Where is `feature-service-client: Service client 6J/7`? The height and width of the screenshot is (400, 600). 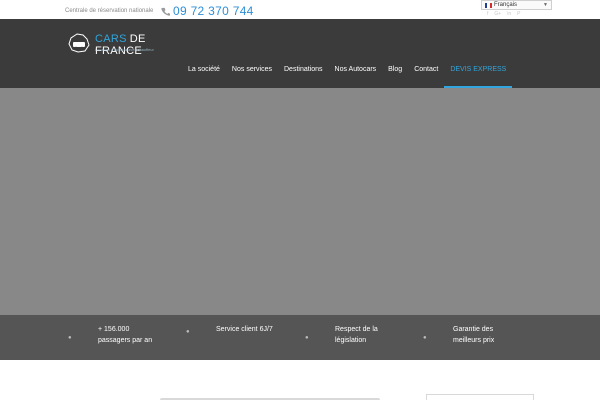 feature-service-client: Service client 6J/7 is located at coordinates (244, 329).